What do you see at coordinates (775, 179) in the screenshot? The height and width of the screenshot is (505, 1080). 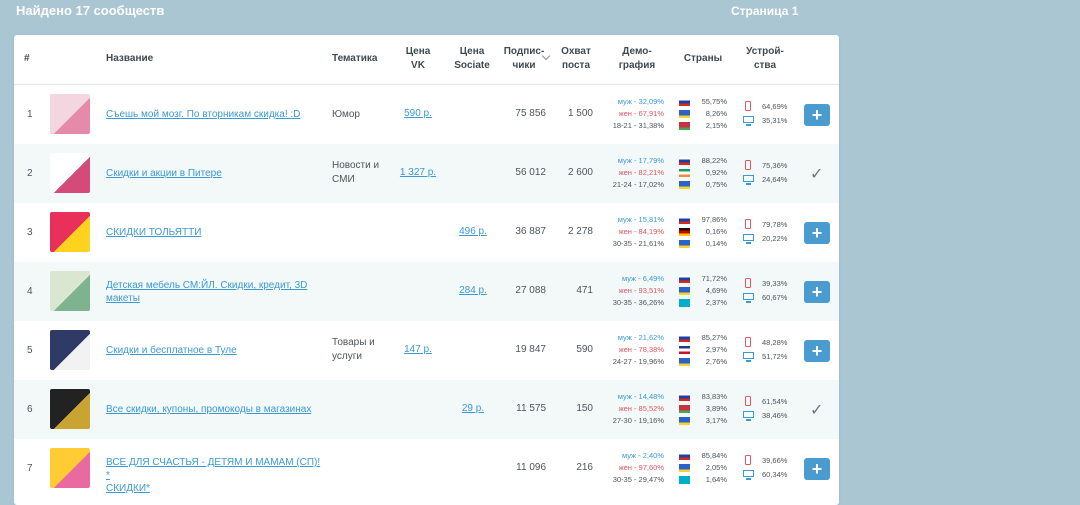 I see `desktop-share: 24,64%` at bounding box center [775, 179].